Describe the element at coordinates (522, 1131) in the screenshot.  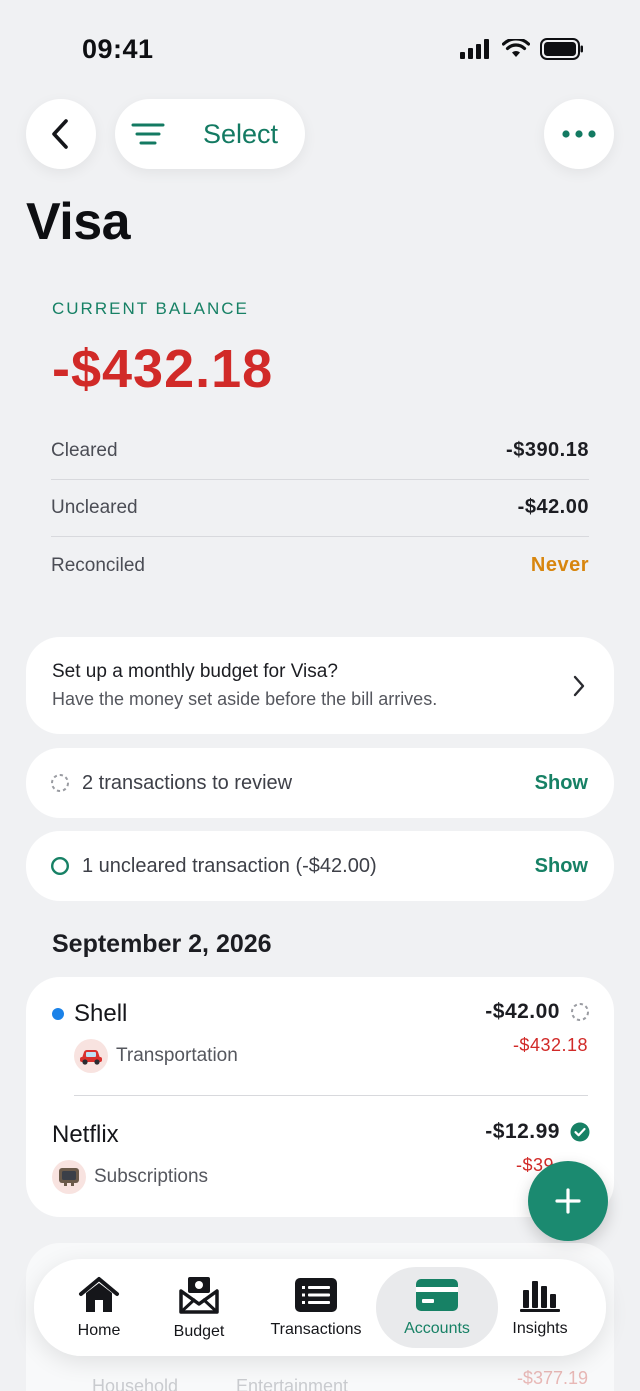
I see `transaction-amount: -$12.99` at that location.